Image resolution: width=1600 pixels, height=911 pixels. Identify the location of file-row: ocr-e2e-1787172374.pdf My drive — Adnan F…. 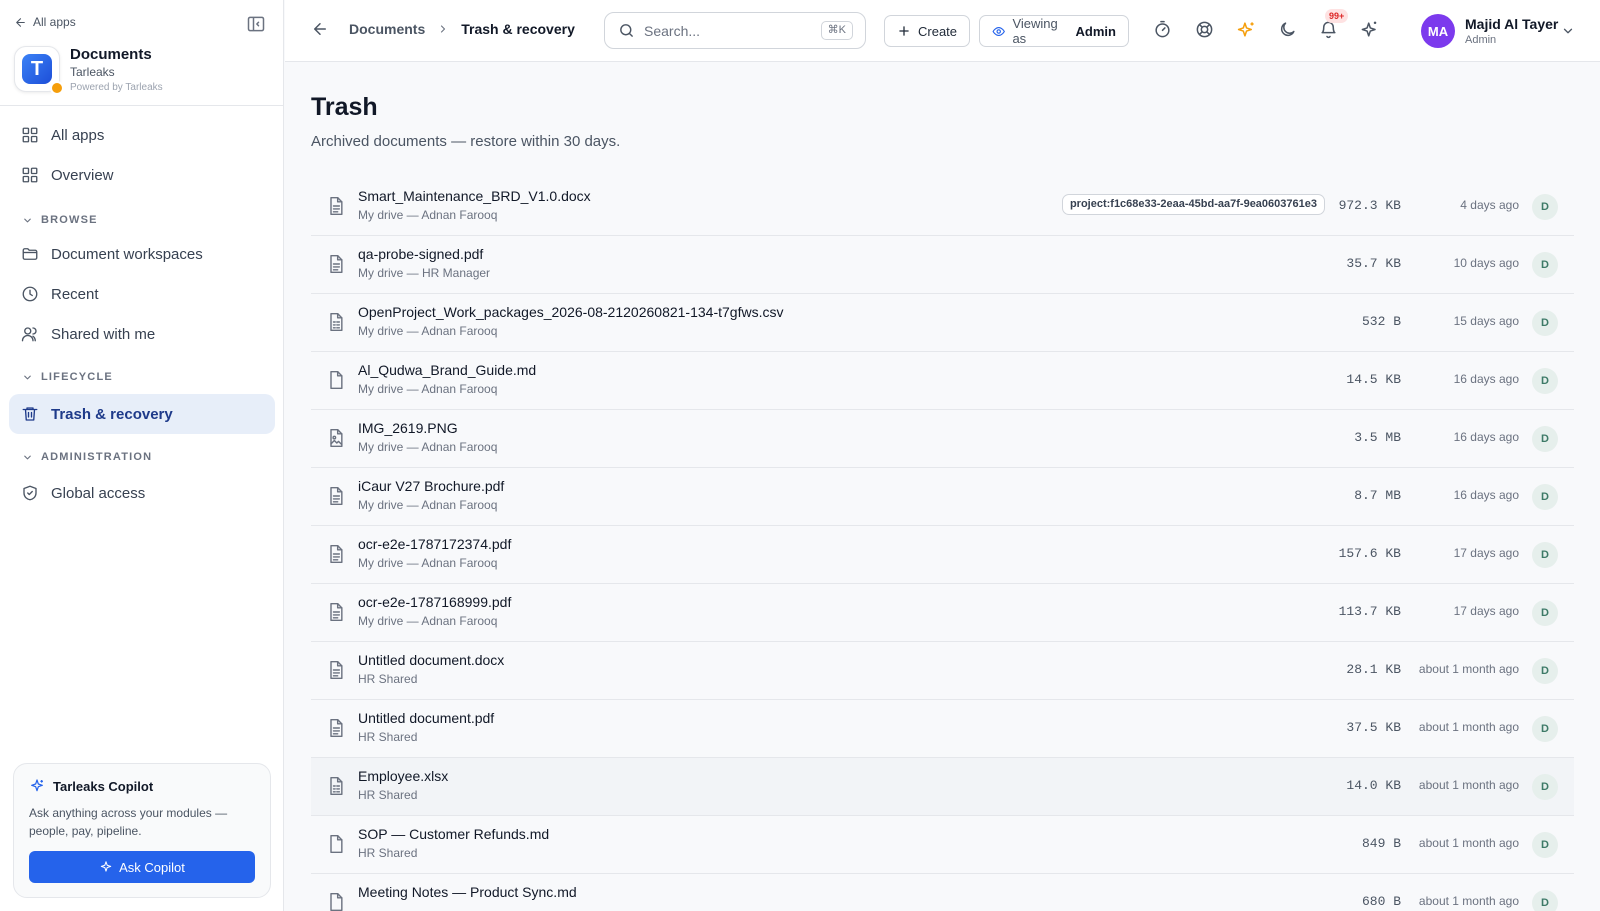
(942, 555).